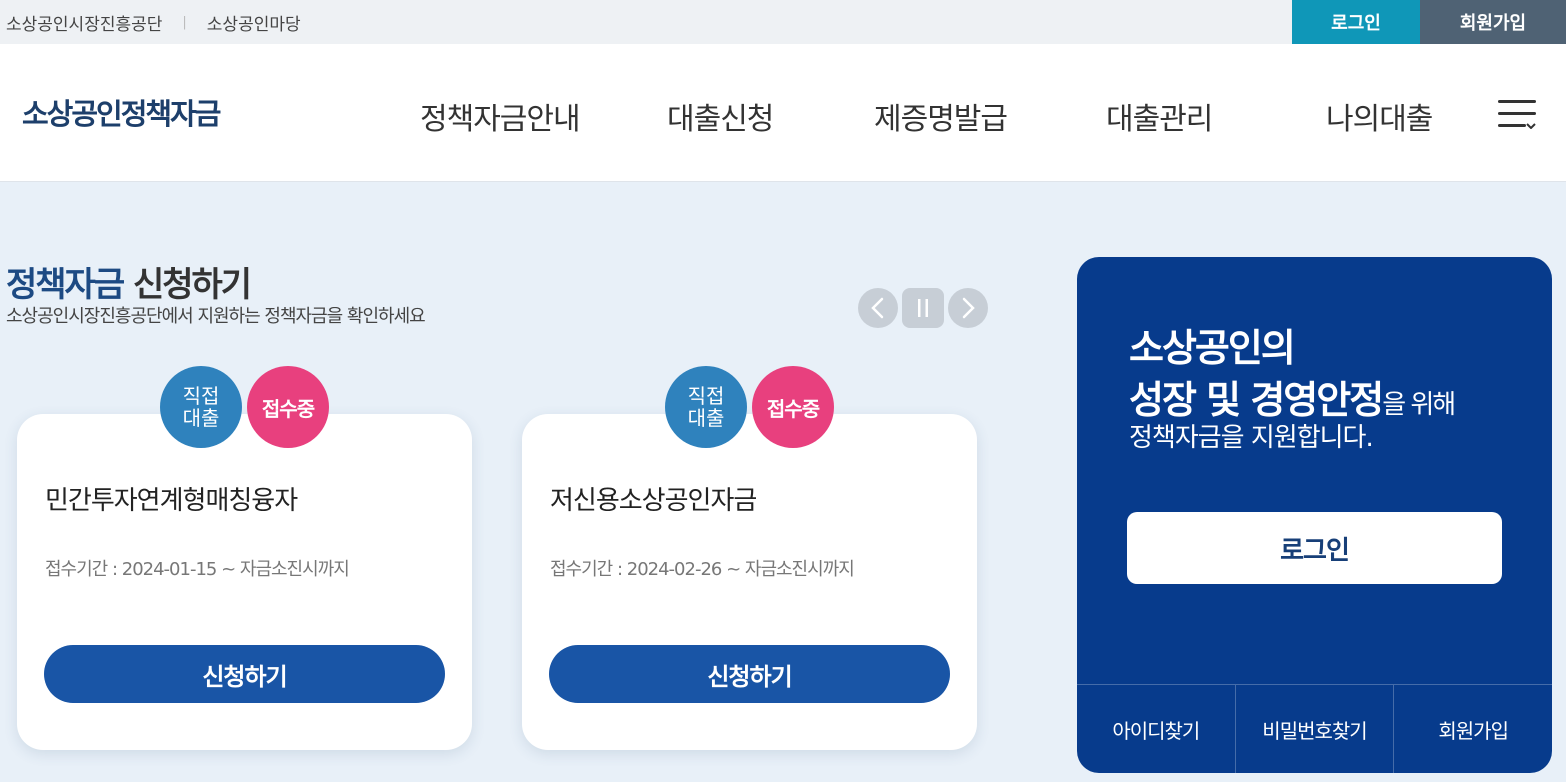 Image resolution: width=1566 pixels, height=782 pixels. What do you see at coordinates (1379, 116) in the screenshot?
I see `nav-my-loan: 나의대출` at bounding box center [1379, 116].